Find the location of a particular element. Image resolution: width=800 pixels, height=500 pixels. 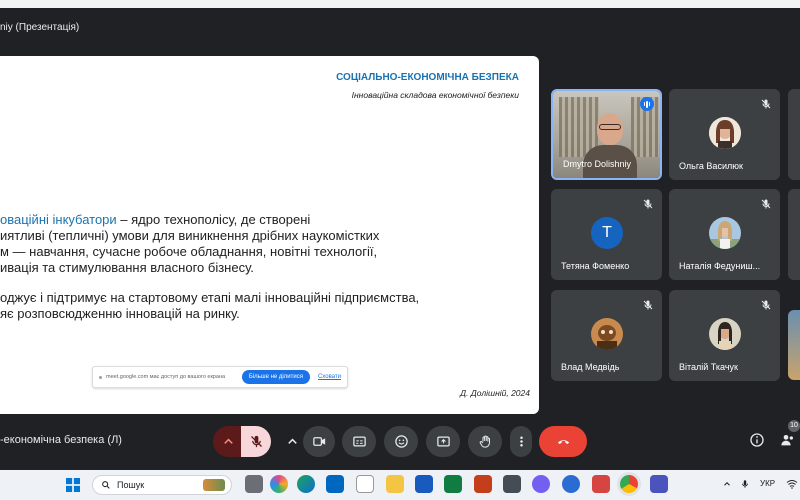

captions-button is located at coordinates (359, 441).